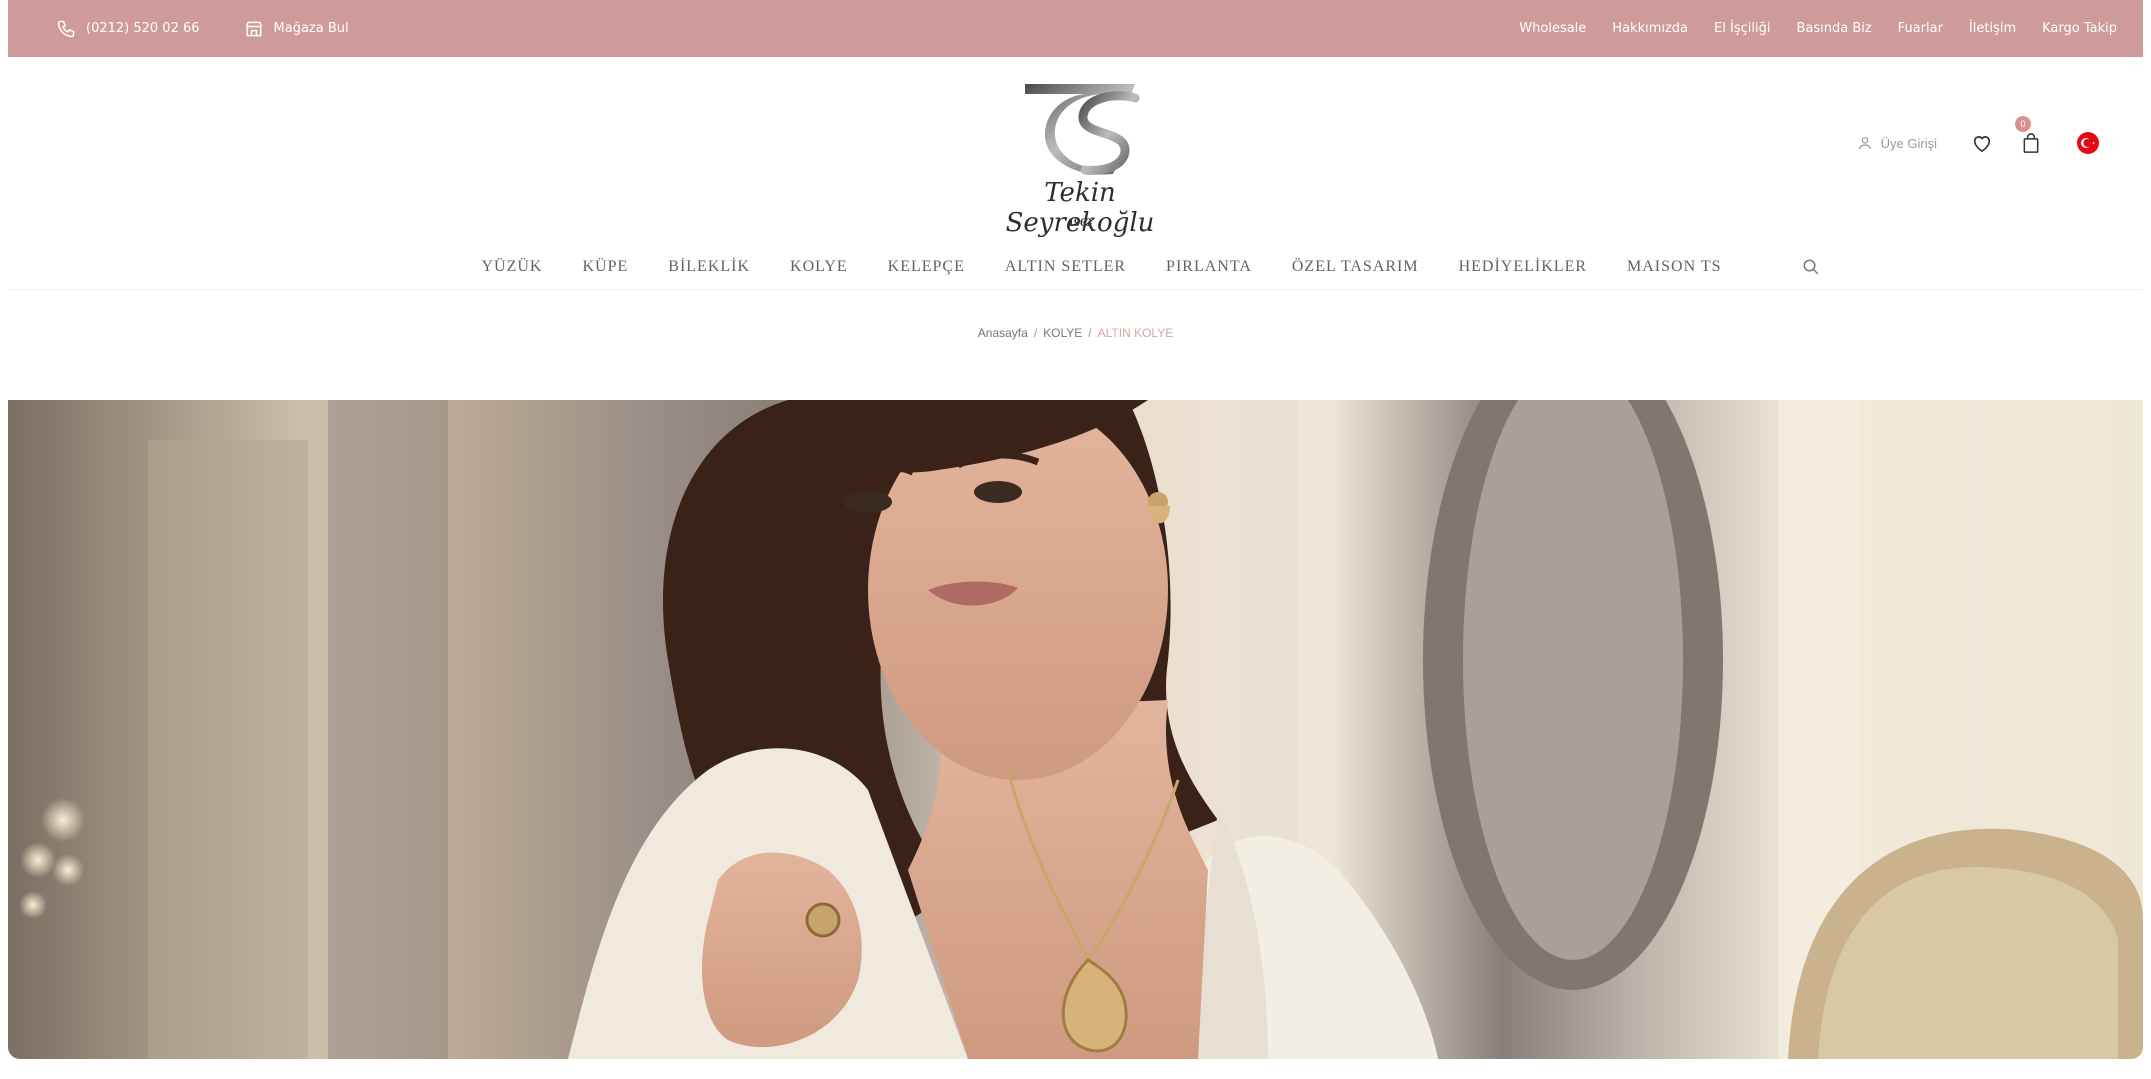 Image resolution: width=2151 pixels, height=1079 pixels. What do you see at coordinates (1811, 267) in the screenshot?
I see `search-icon` at bounding box center [1811, 267].